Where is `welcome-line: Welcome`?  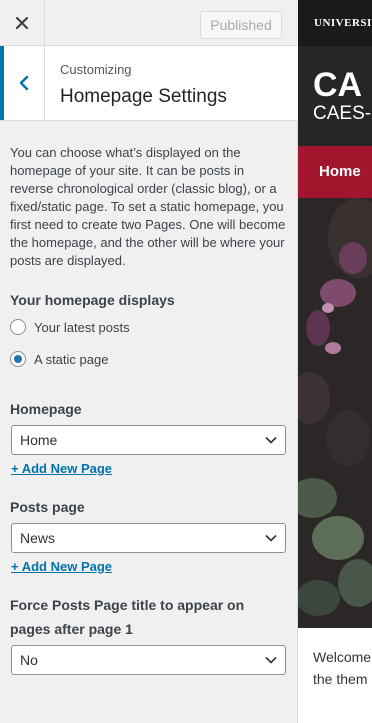
welcome-line: Welcome is located at coordinates (342, 657).